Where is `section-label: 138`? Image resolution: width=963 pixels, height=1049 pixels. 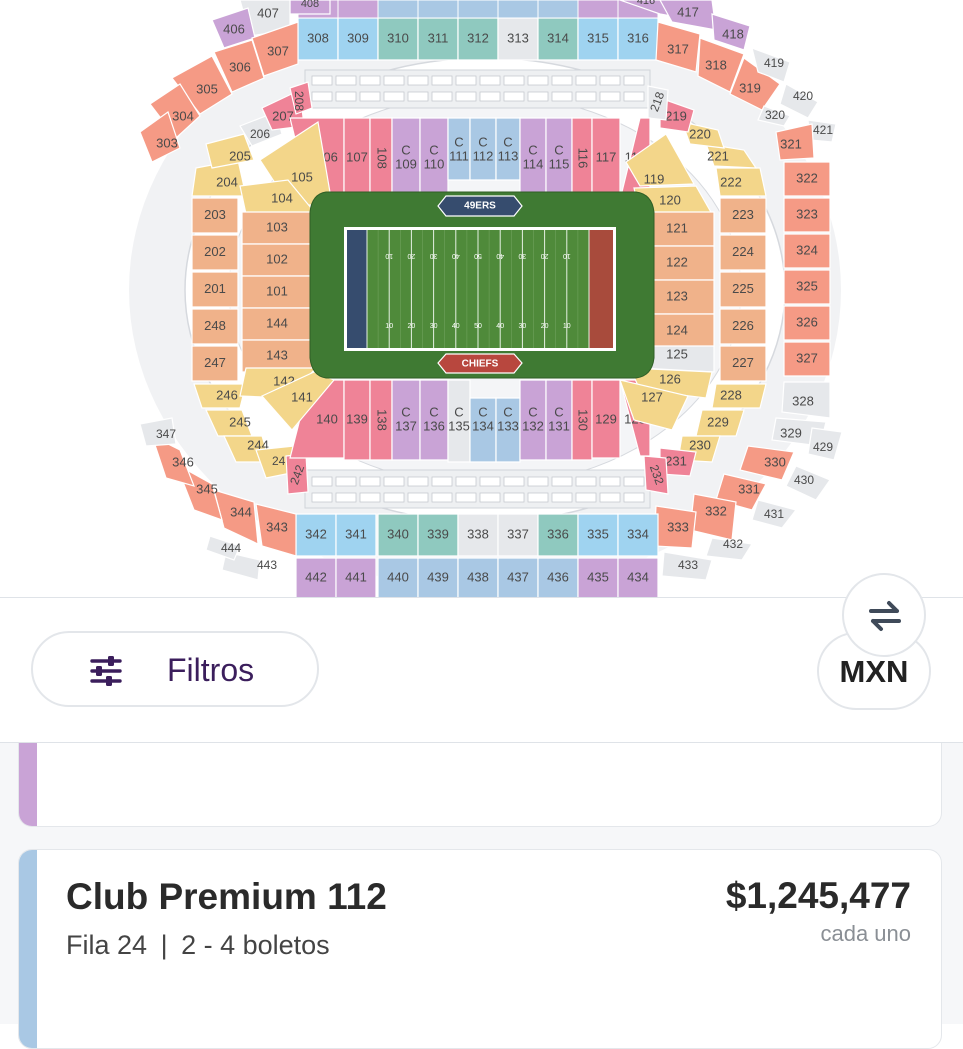 section-label: 138 is located at coordinates (382, 420).